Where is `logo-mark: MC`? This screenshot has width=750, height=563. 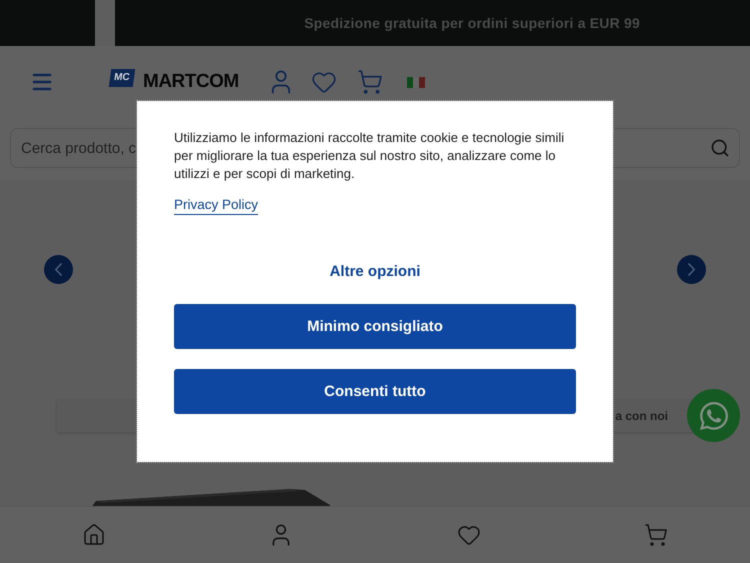 logo-mark: MC is located at coordinates (121, 78).